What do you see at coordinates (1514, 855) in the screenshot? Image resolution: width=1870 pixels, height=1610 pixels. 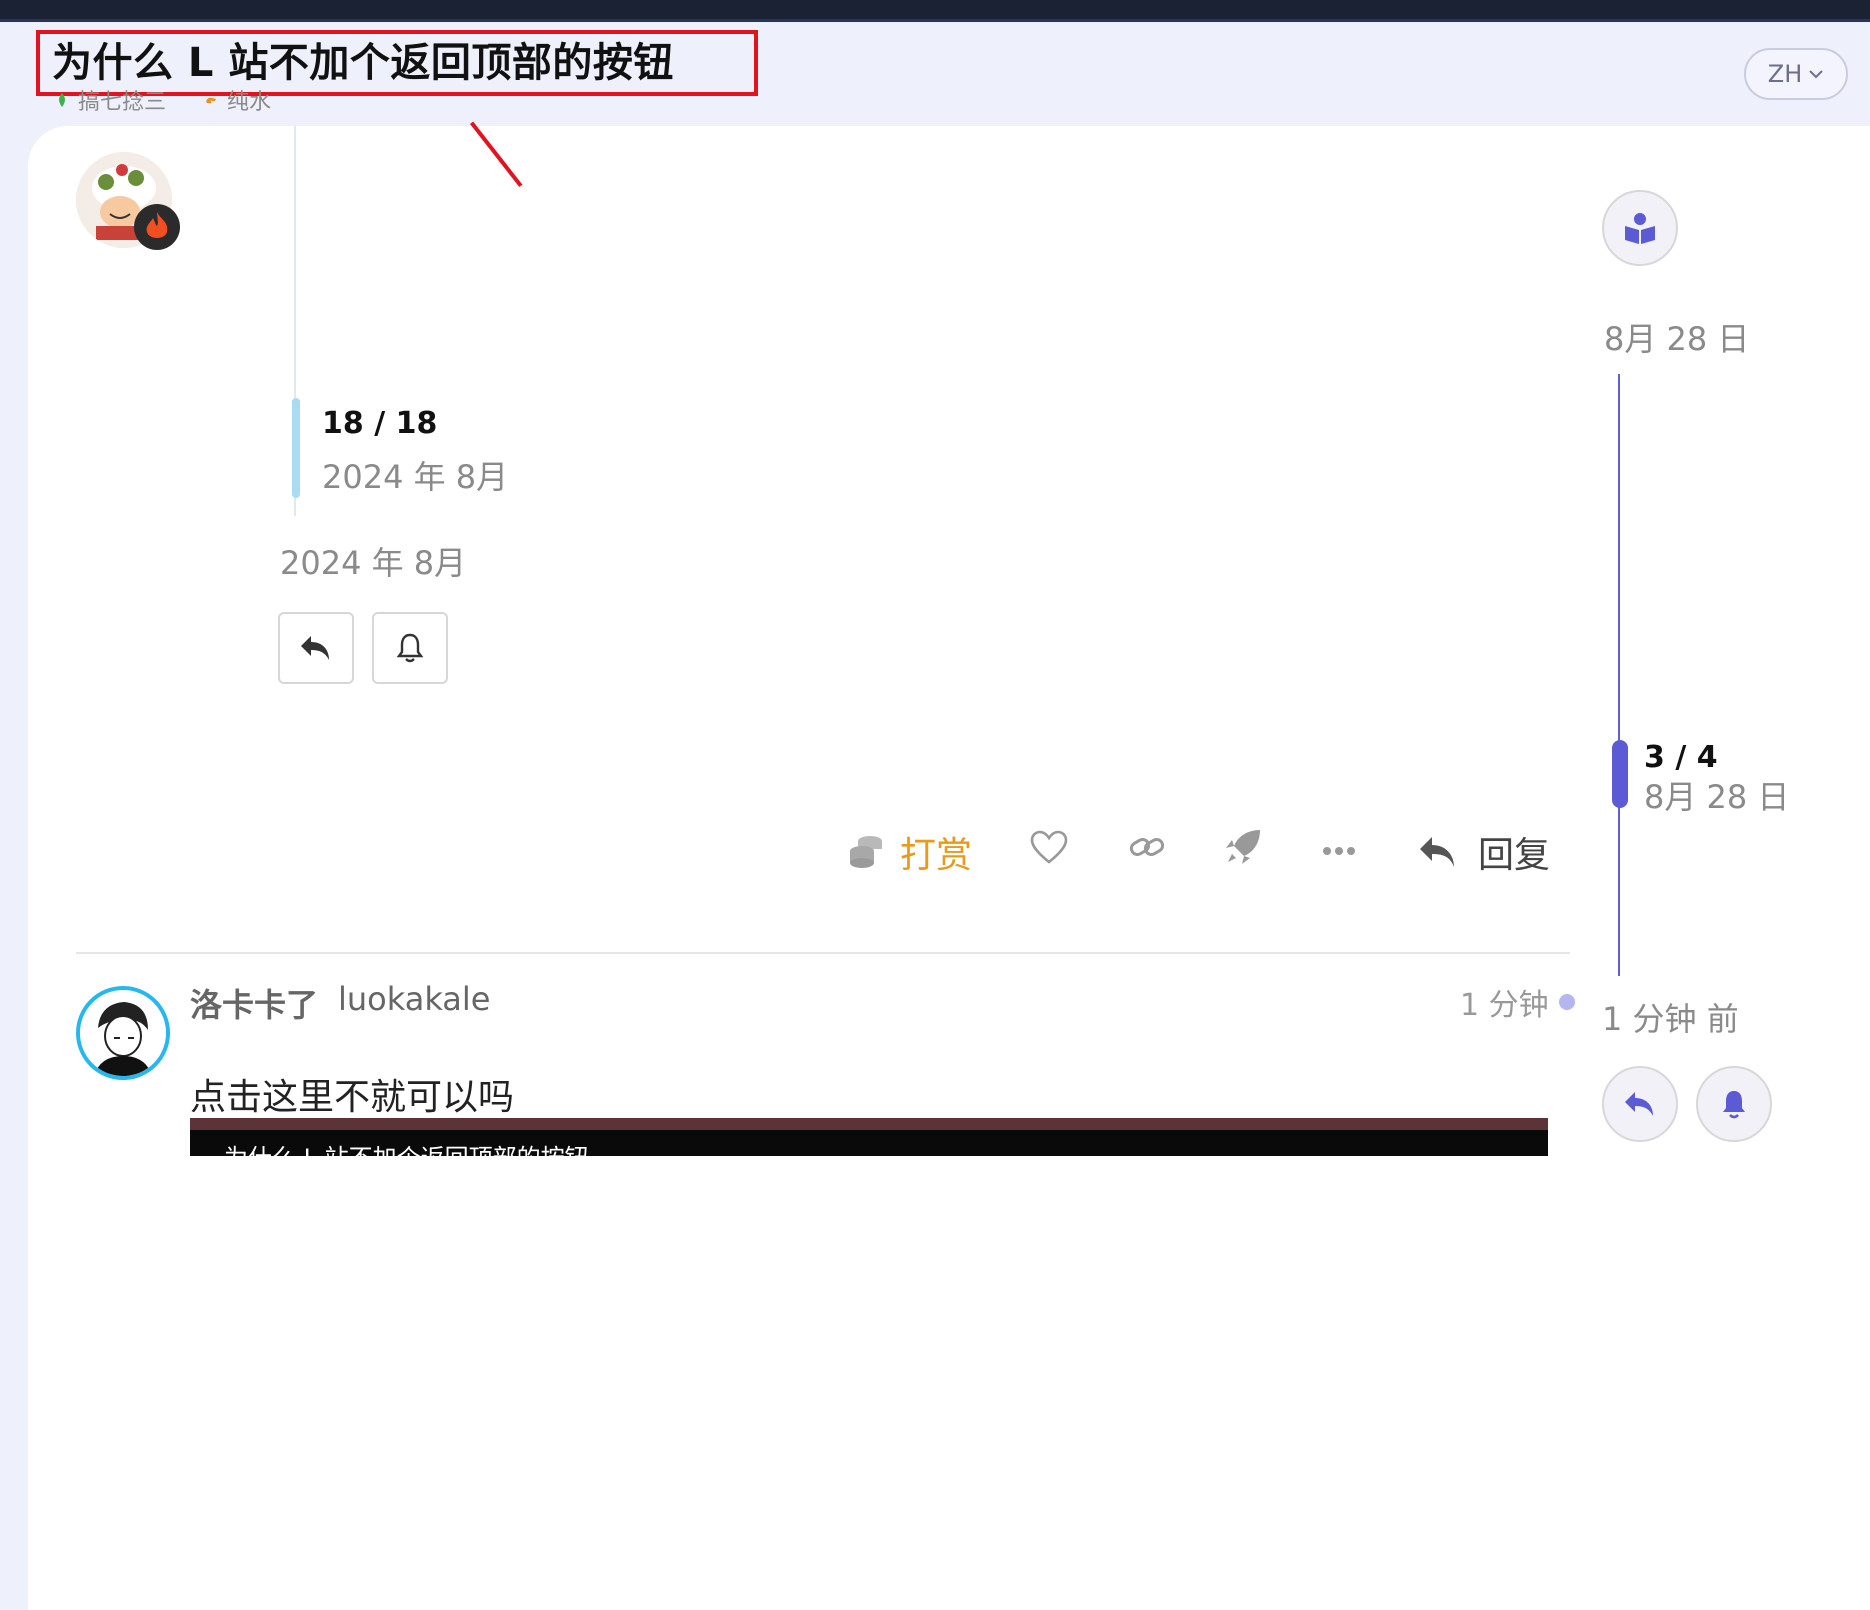 I see `reply-label: 回复` at bounding box center [1514, 855].